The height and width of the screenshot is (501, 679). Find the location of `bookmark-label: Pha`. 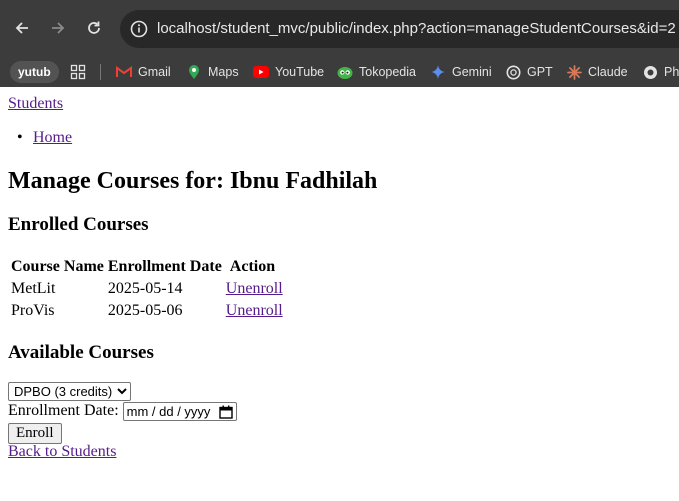

bookmark-label: Pha is located at coordinates (671, 72).